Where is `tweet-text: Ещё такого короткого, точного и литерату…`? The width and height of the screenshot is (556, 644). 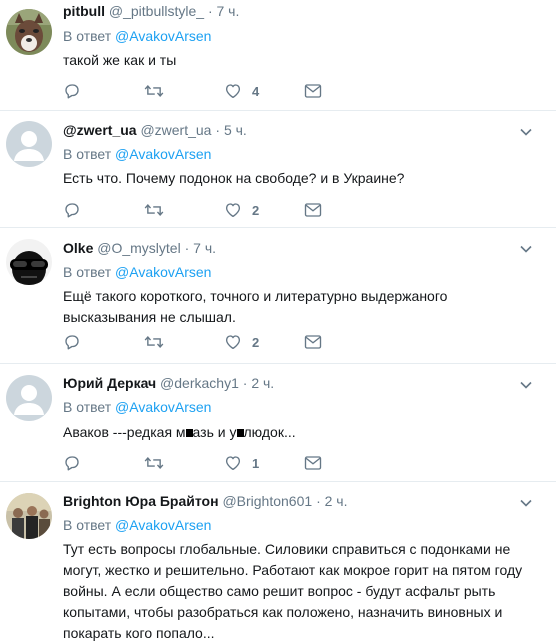
tweet-text: Ещё такого короткого, точного и литерату… is located at coordinates (255, 306).